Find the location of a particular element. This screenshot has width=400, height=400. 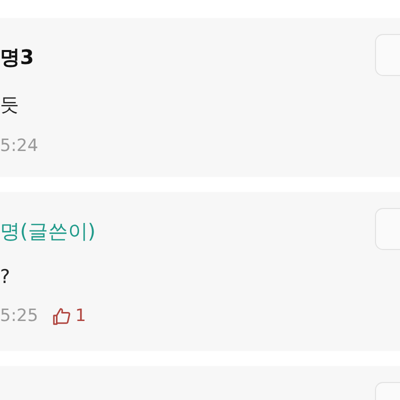

comment-text: ? is located at coordinates (6, 277).